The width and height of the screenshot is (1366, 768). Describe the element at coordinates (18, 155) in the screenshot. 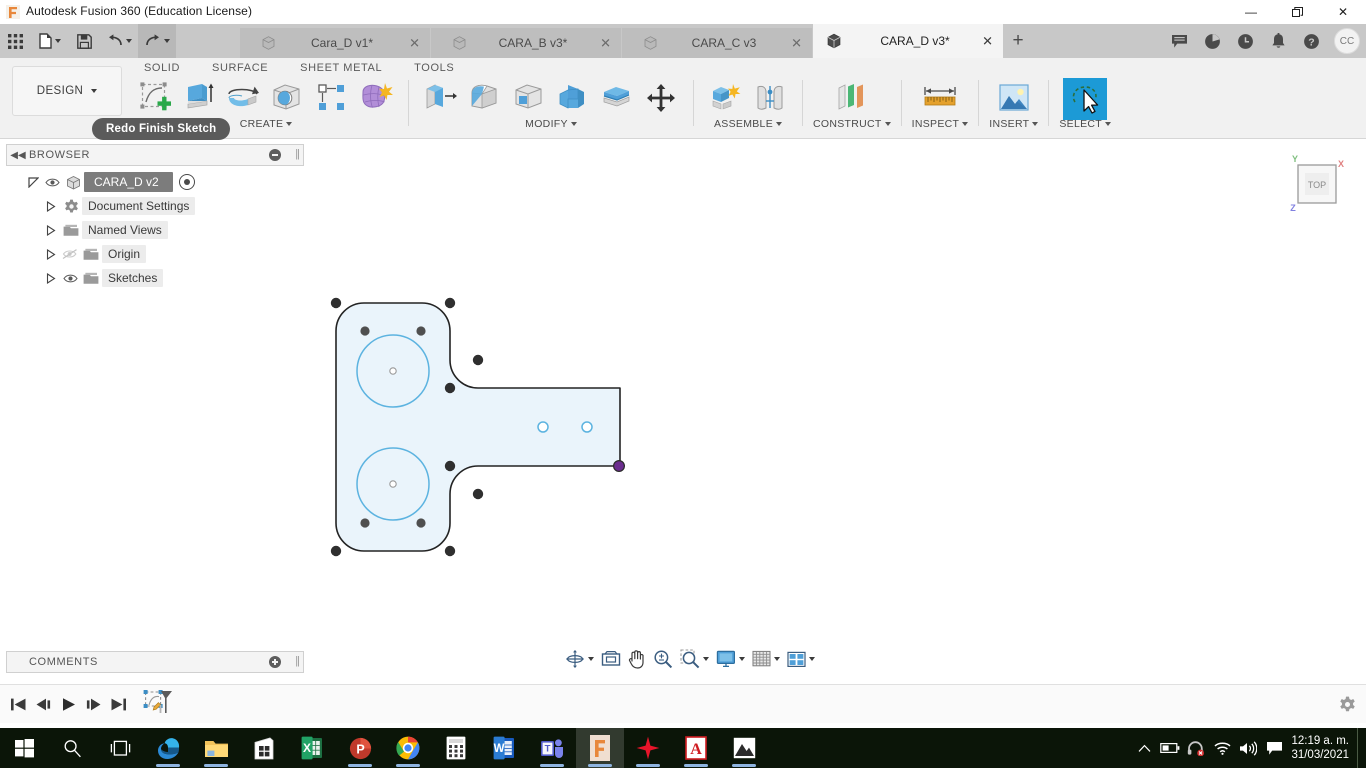

I see `collapse-left-icon: ◀◀` at that location.